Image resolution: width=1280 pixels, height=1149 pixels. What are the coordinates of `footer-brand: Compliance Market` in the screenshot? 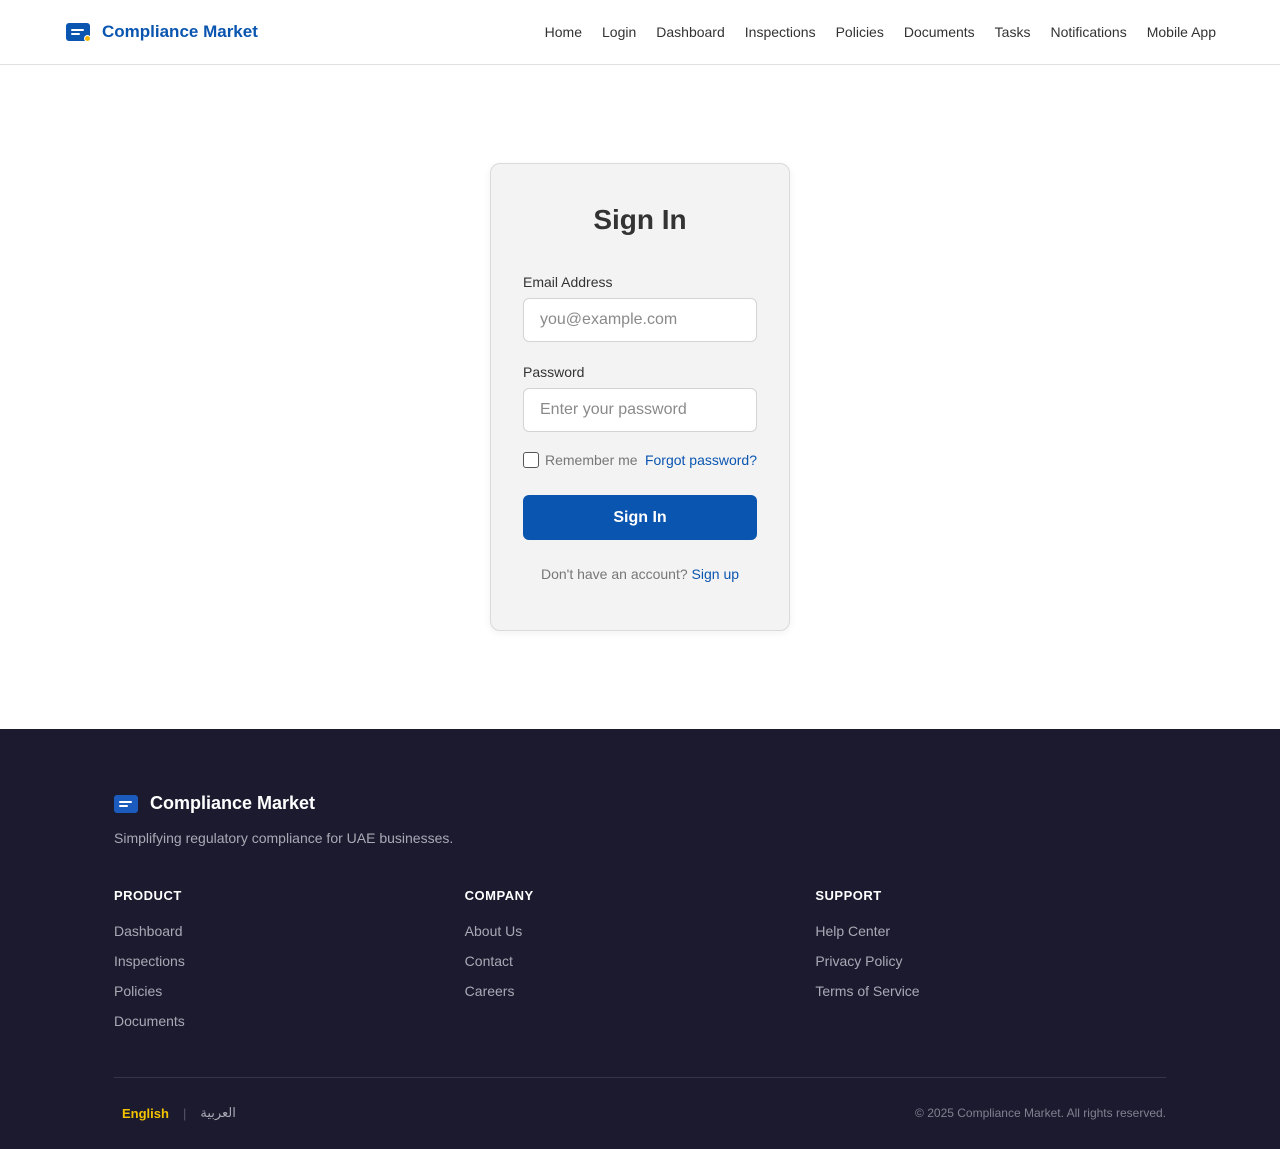 It's located at (640, 771).